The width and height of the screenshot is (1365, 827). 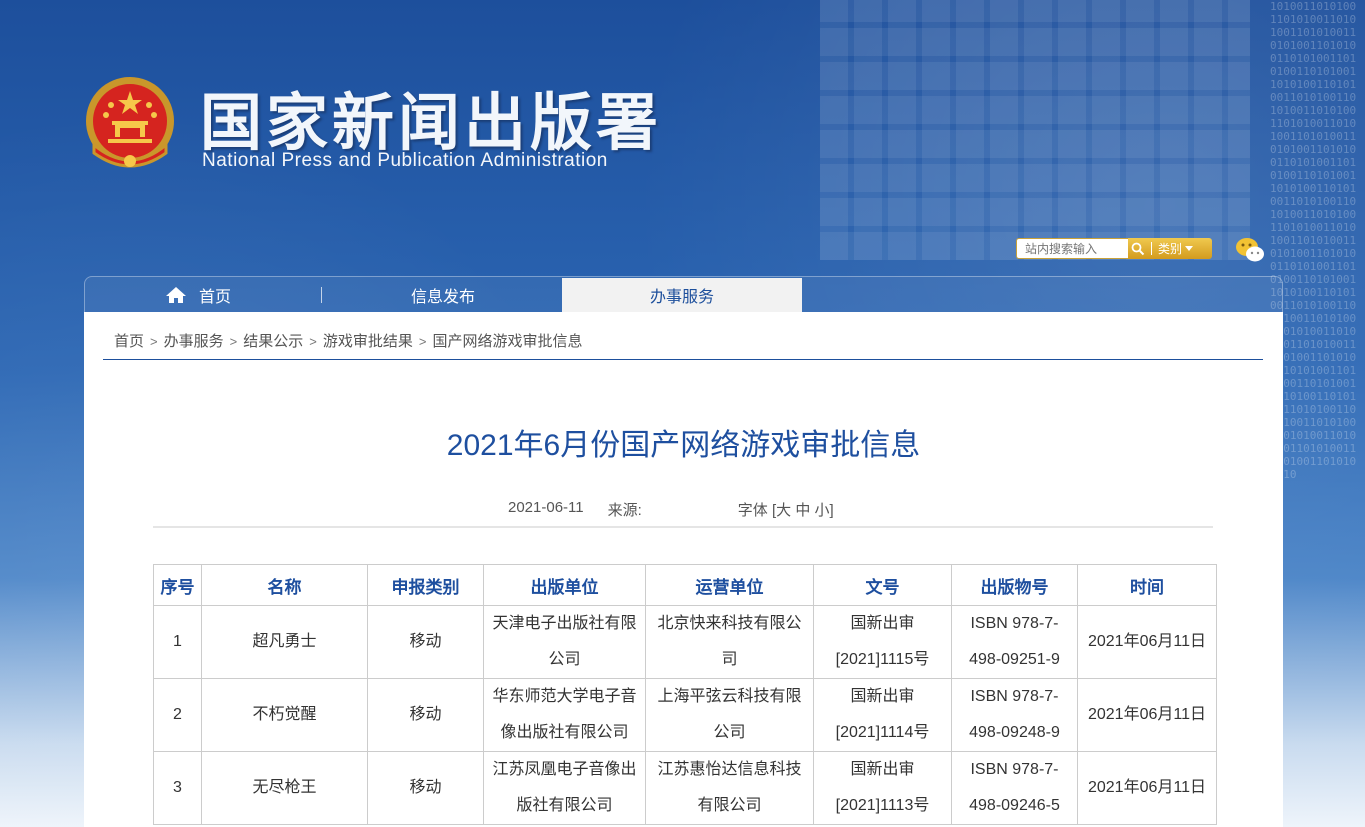 I want to click on cell-name: 无尽枪王, so click(x=284, y=788).